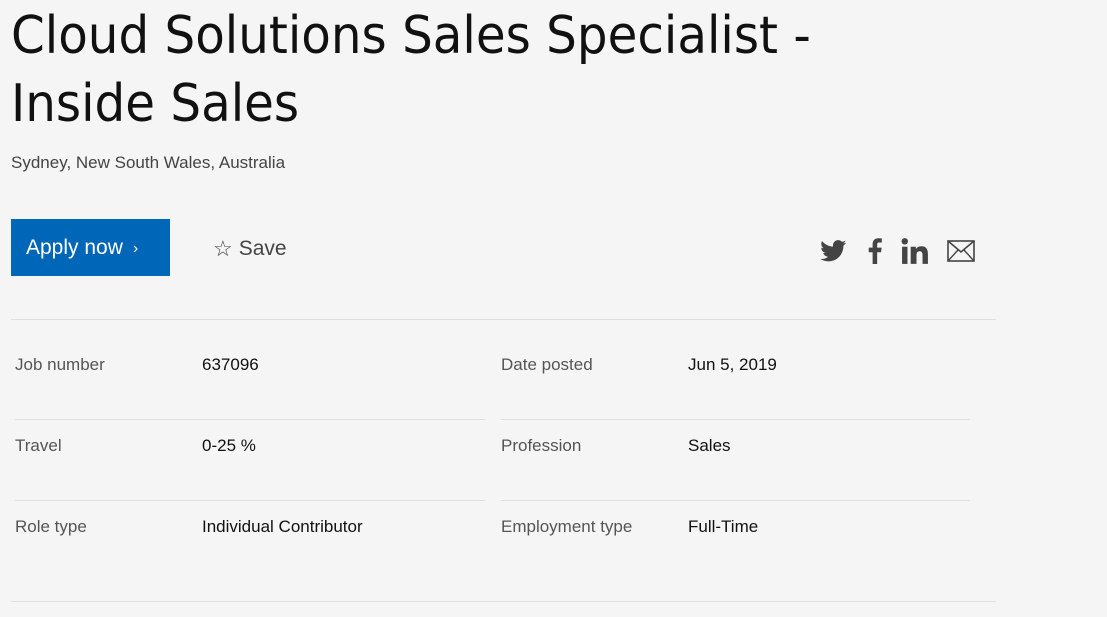 The image size is (1107, 617). What do you see at coordinates (833, 251) in the screenshot?
I see `twitter-icon` at bounding box center [833, 251].